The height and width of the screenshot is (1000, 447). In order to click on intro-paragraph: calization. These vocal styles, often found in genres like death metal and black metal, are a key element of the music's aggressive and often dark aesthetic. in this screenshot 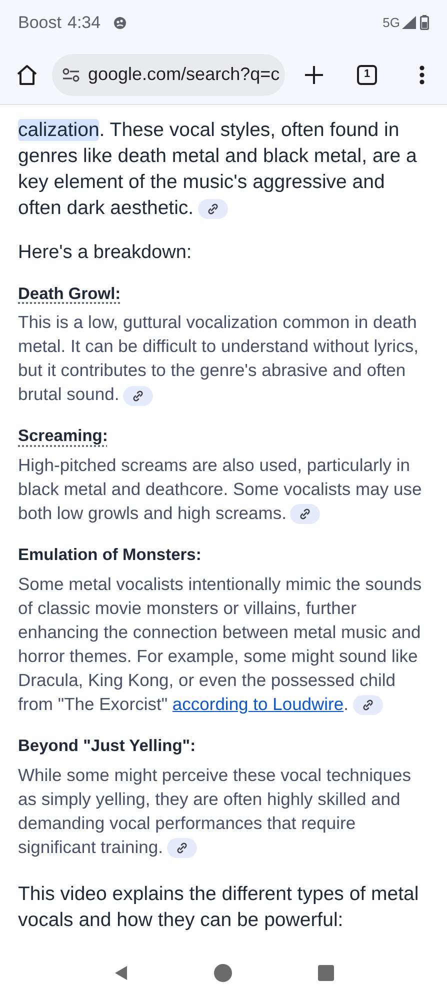, I will do `click(218, 169)`.